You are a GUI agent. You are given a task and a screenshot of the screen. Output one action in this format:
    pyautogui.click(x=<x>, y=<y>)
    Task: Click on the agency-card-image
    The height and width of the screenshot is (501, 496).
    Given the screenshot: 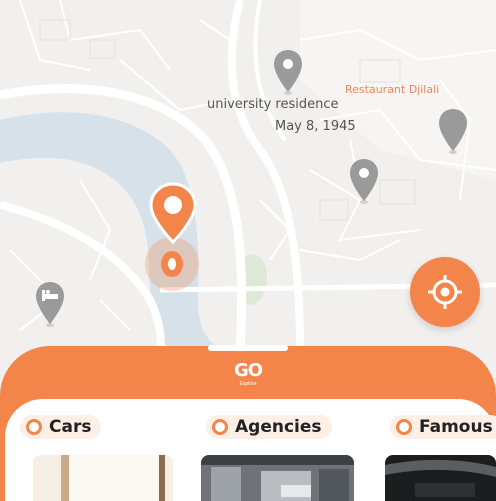 What is the action you would take?
    pyautogui.click(x=277, y=478)
    